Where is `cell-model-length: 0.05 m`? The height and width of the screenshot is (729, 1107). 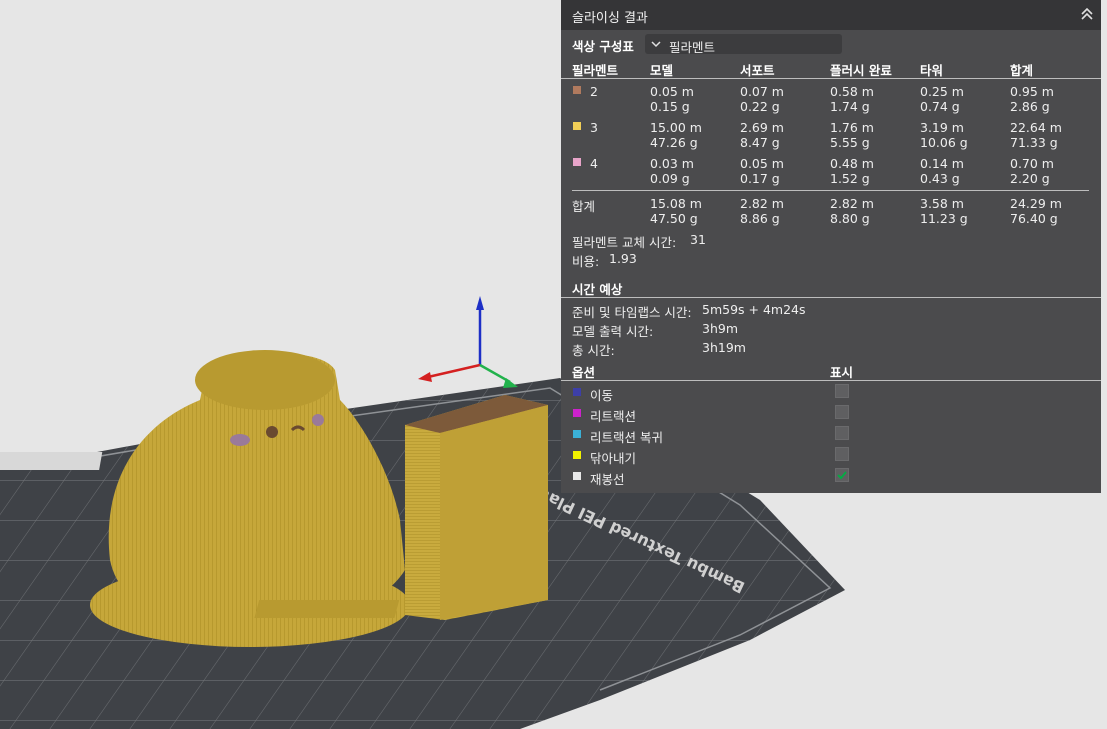 cell-model-length: 0.05 m is located at coordinates (672, 91).